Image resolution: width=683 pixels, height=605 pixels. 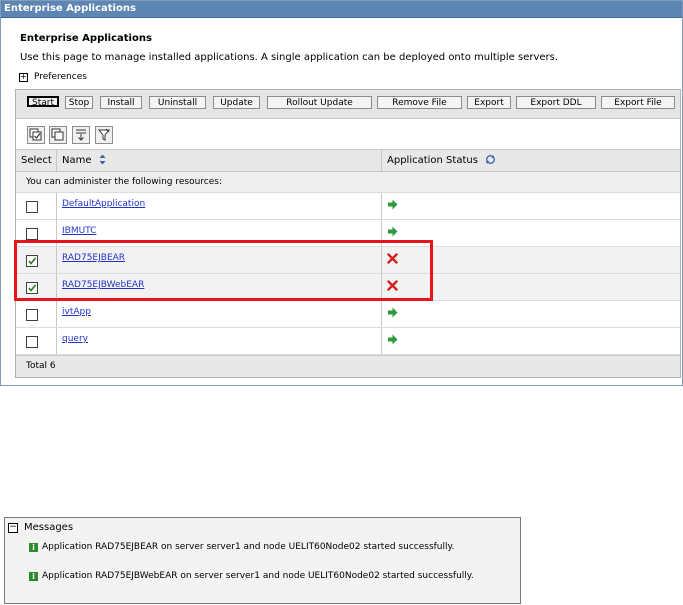 What do you see at coordinates (36, 135) in the screenshot?
I see `select-all-icon` at bounding box center [36, 135].